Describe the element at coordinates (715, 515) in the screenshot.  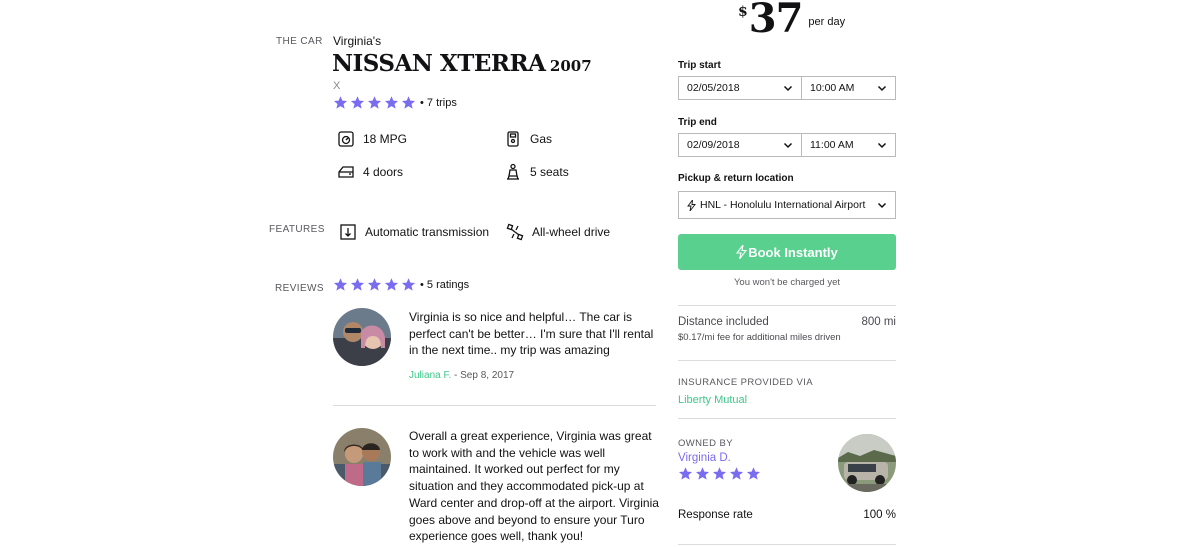
I see `response-rate-label: Response rate` at that location.